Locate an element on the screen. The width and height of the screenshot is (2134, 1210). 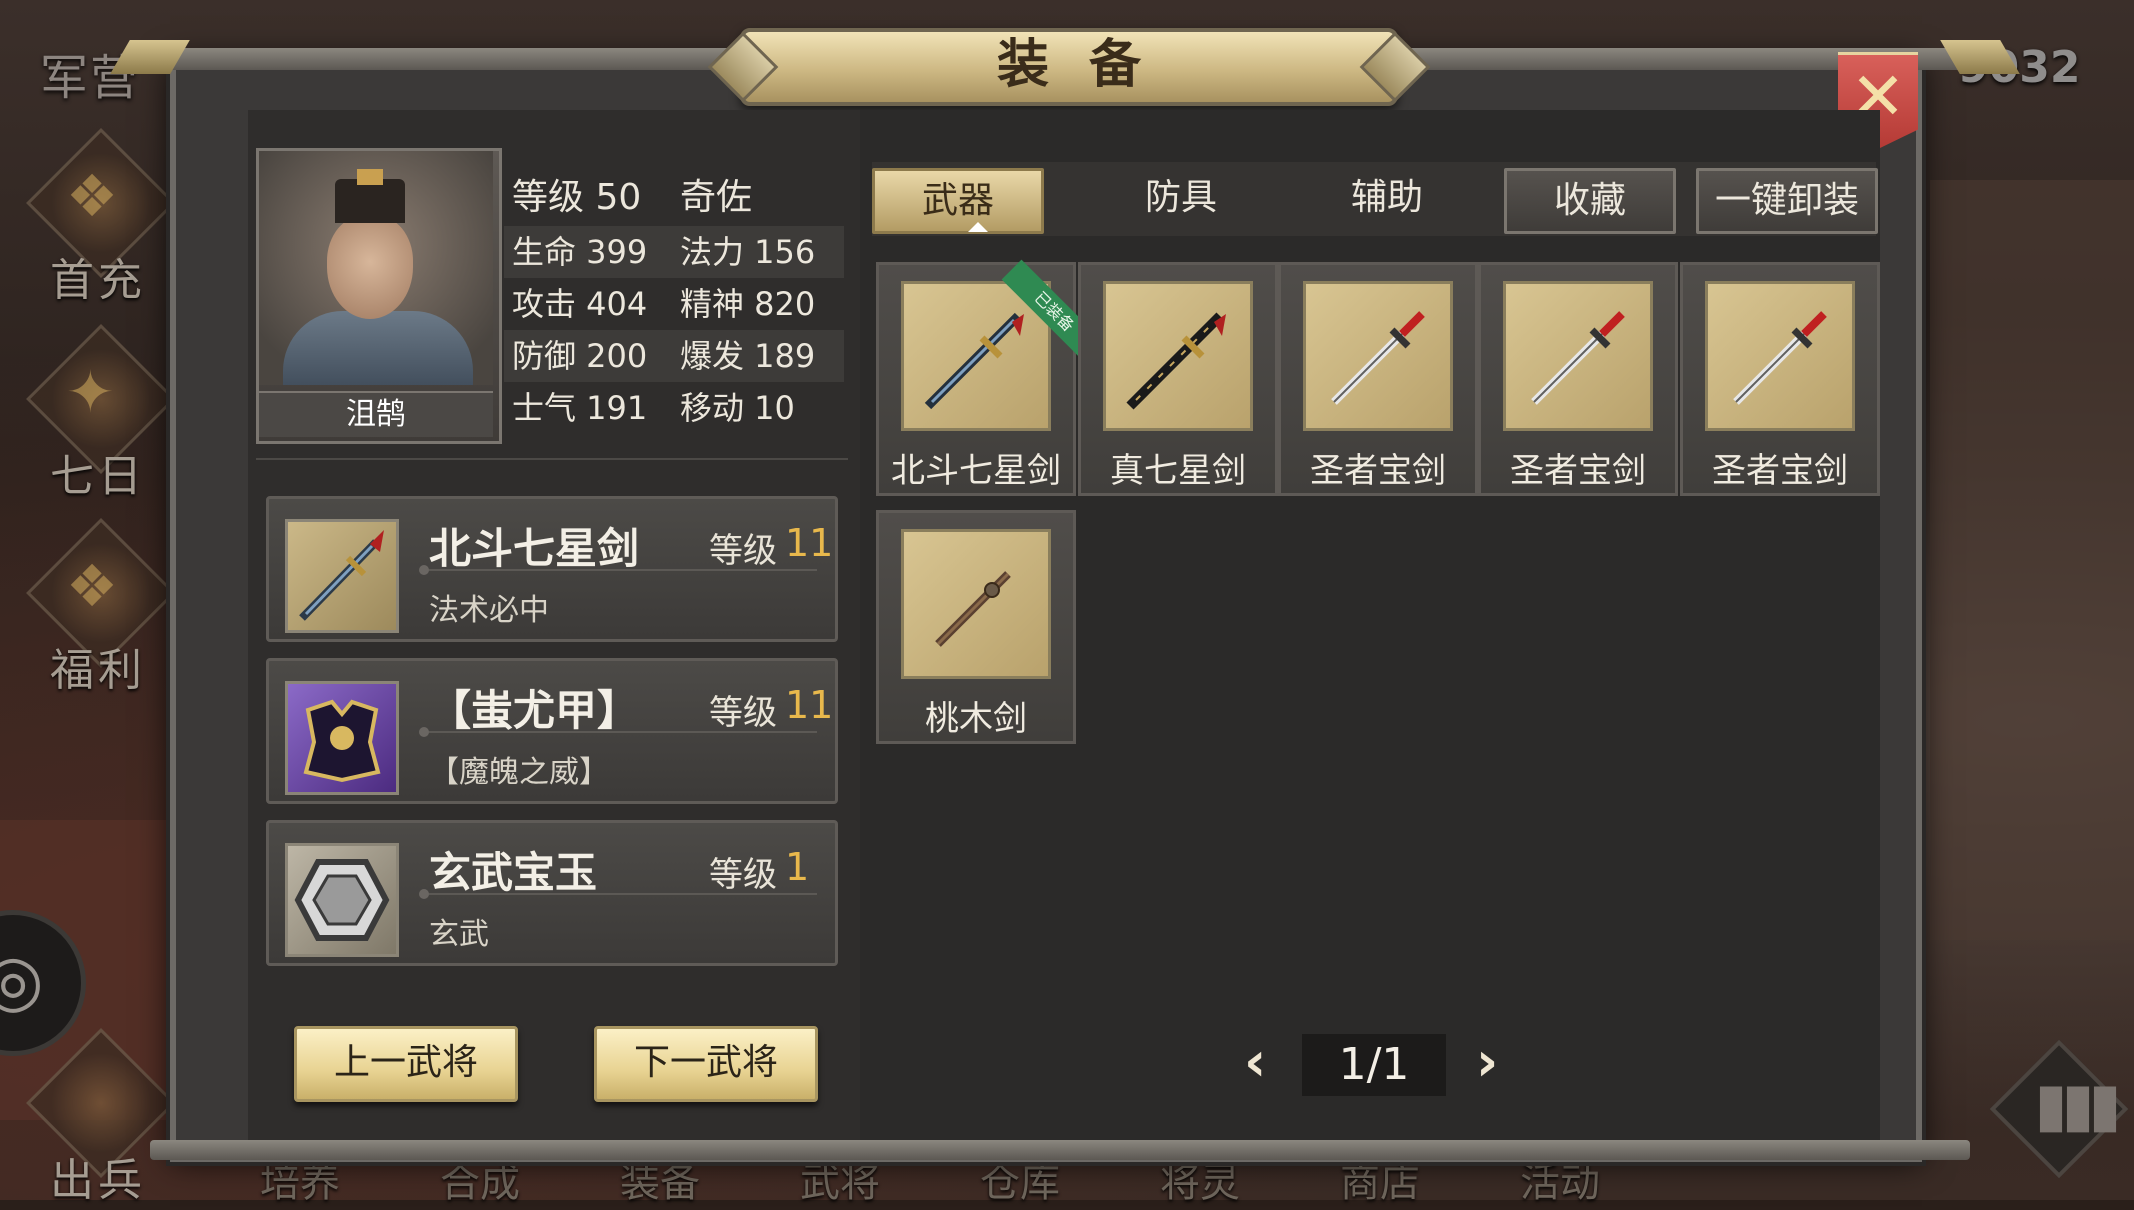
page-prev-arrow: ‹ is located at coordinates (1255, 1061).